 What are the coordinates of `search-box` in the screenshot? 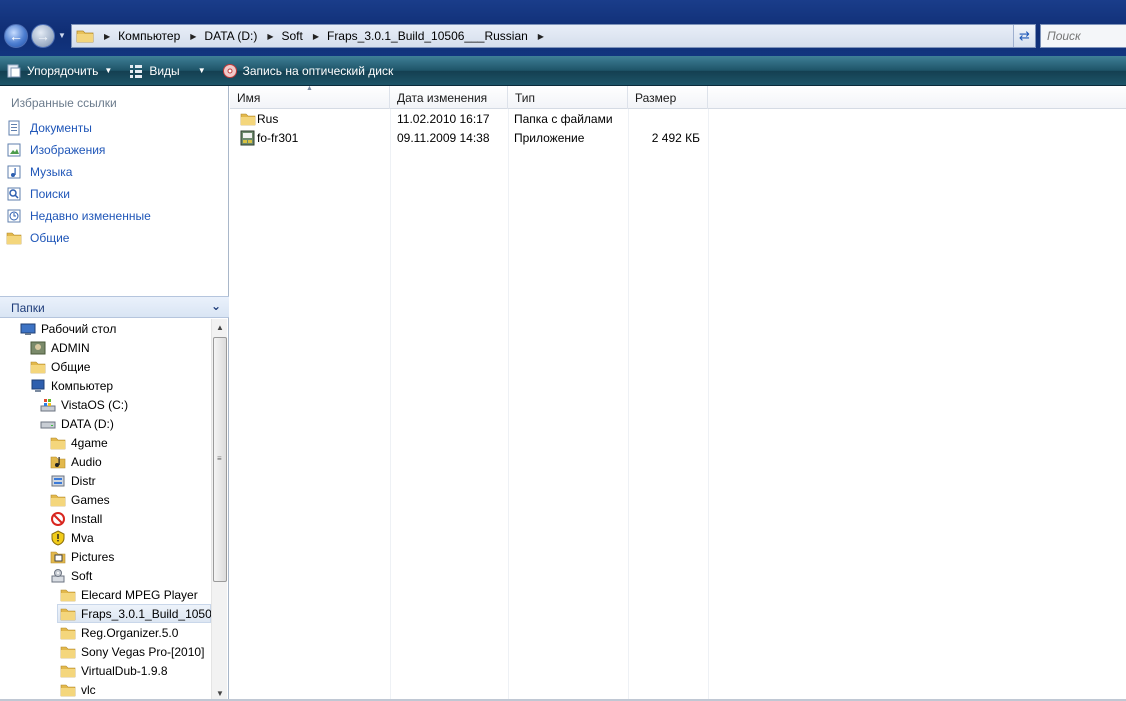 It's located at (1083, 36).